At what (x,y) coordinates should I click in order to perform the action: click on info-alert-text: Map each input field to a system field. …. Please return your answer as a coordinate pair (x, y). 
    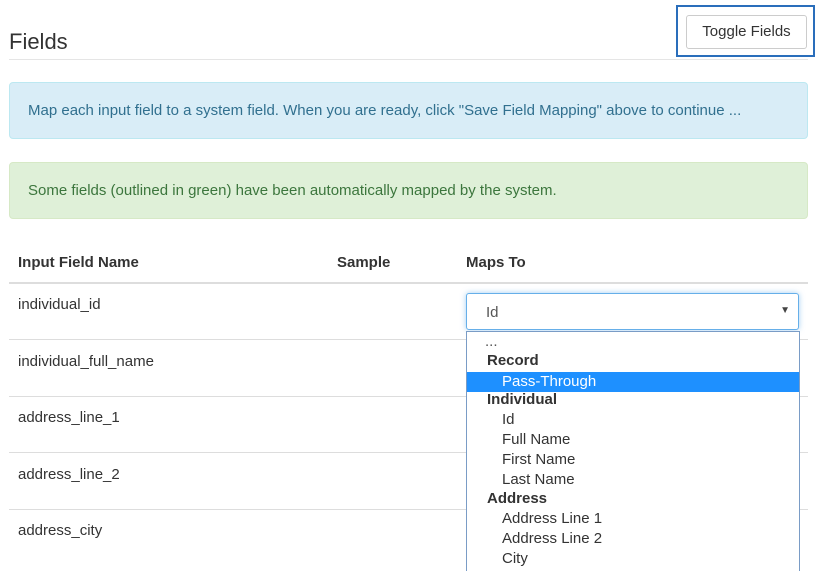
    Looking at the image, I should click on (385, 110).